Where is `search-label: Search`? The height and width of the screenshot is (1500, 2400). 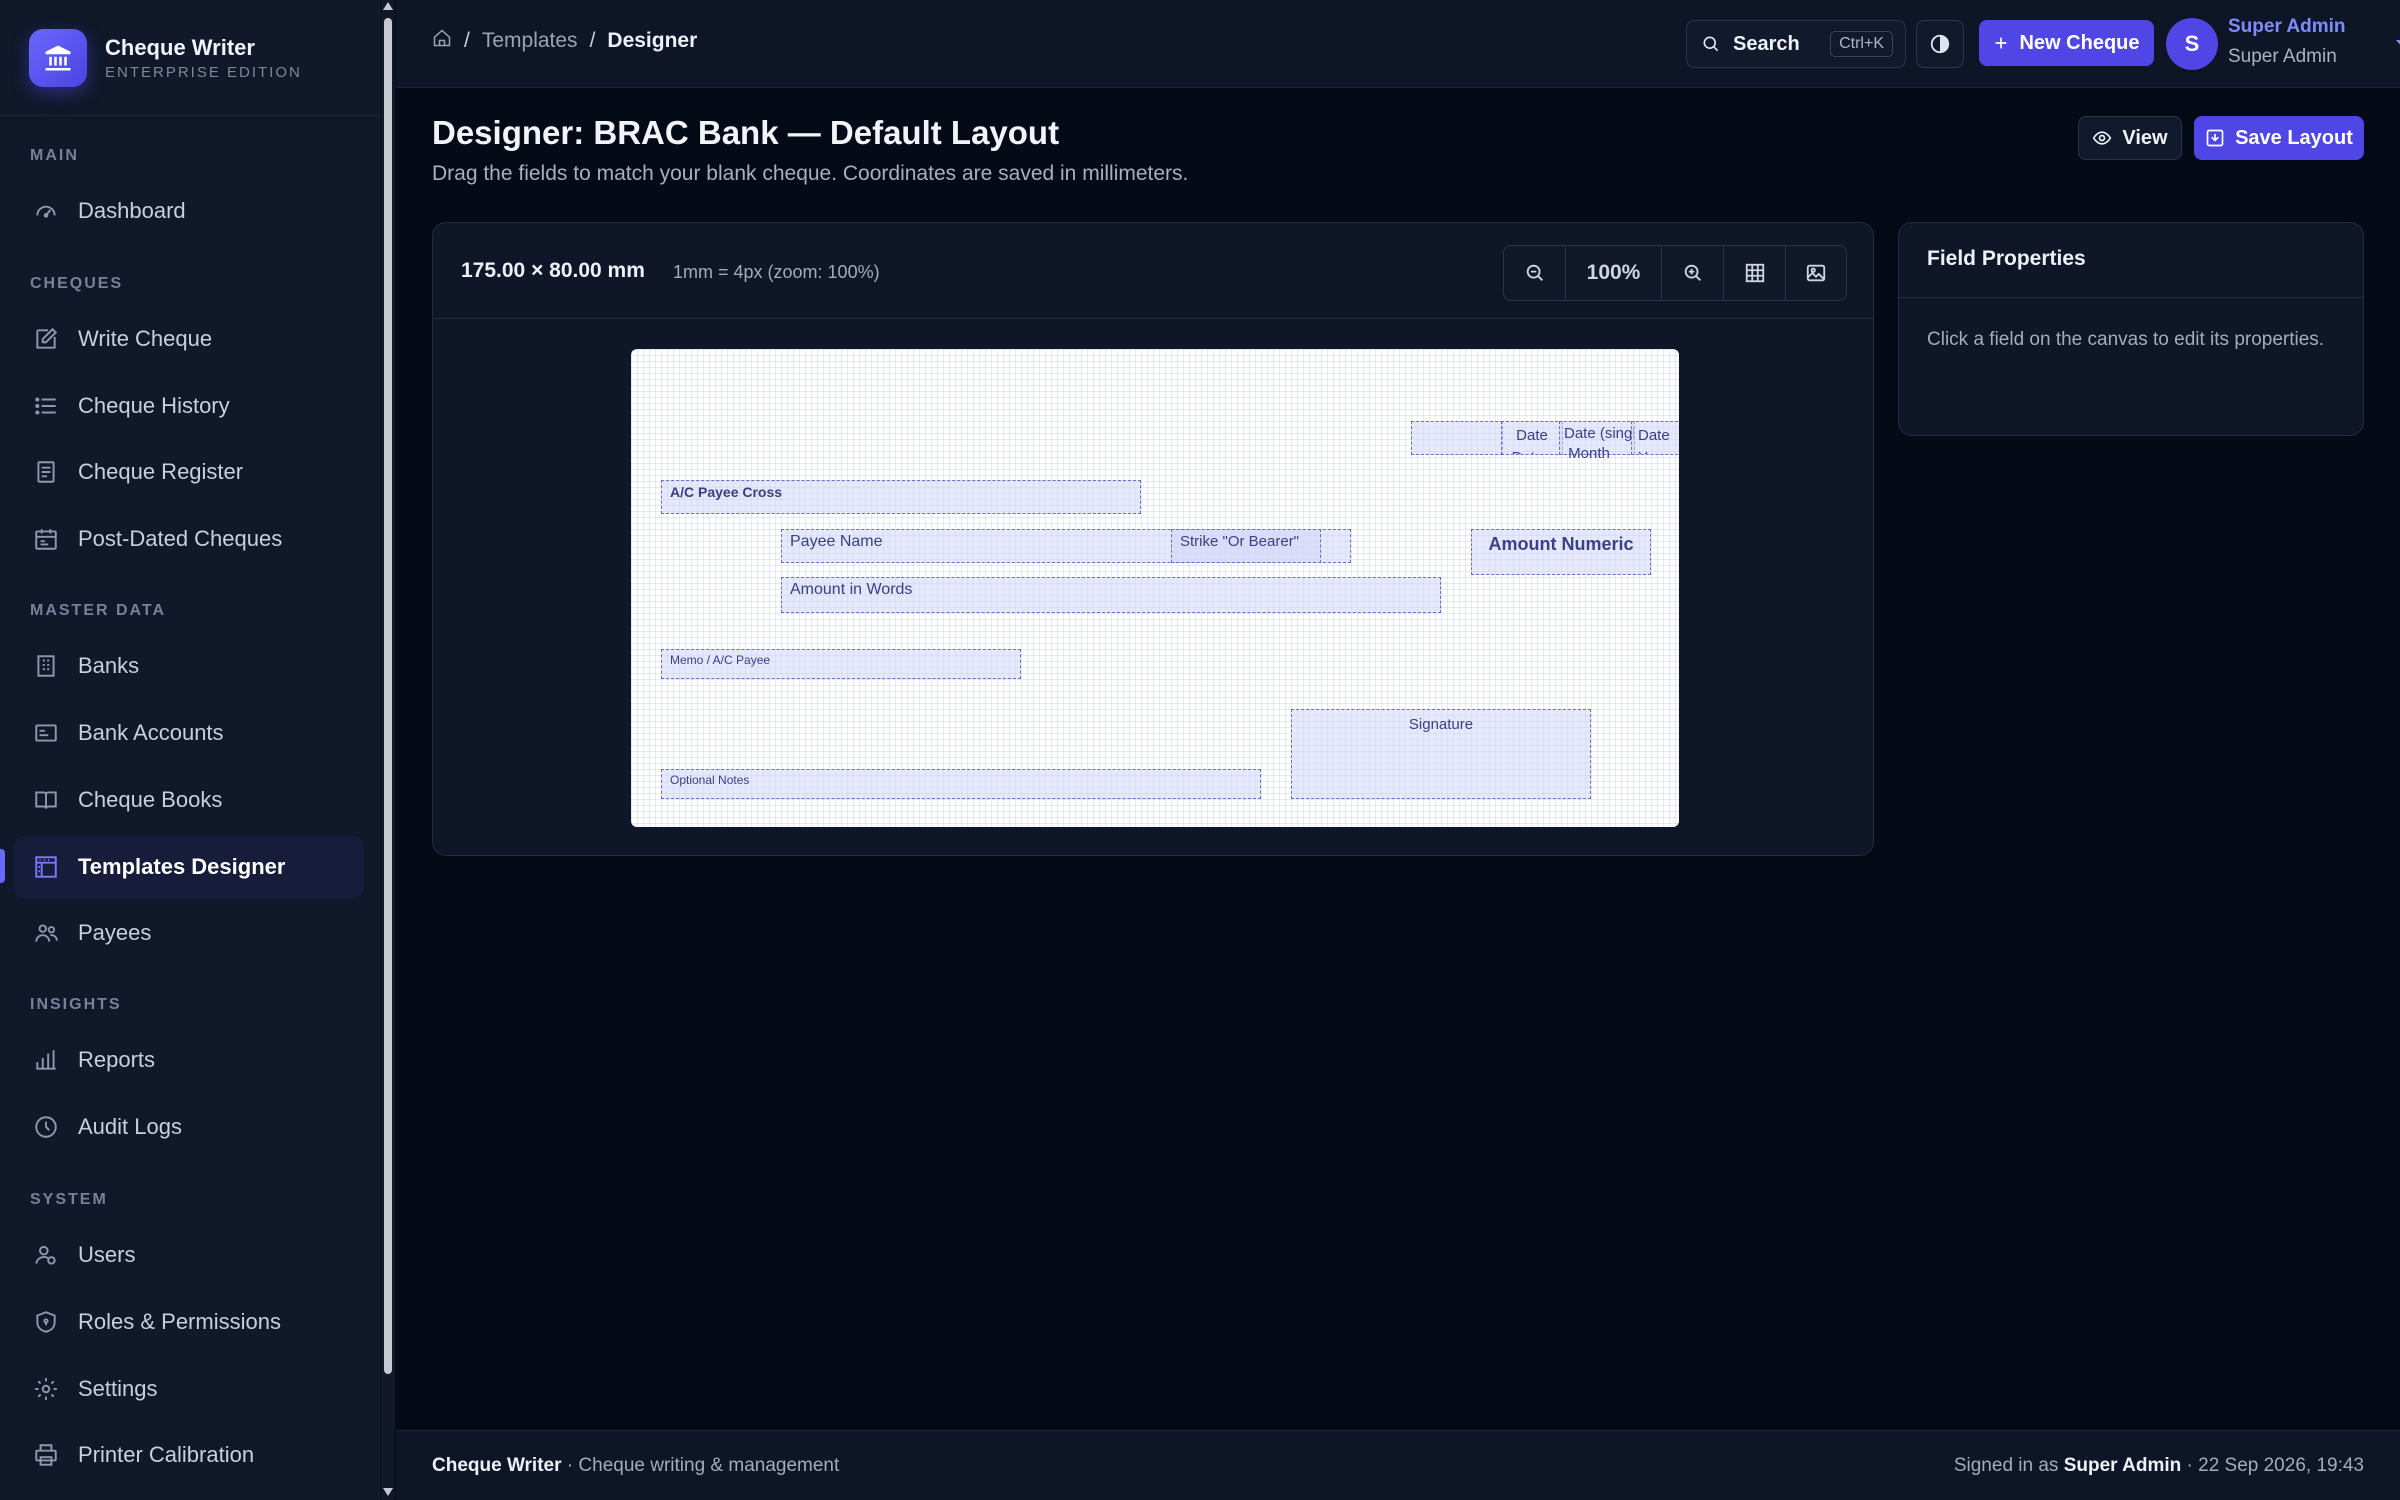
search-label: Search is located at coordinates (1766, 43).